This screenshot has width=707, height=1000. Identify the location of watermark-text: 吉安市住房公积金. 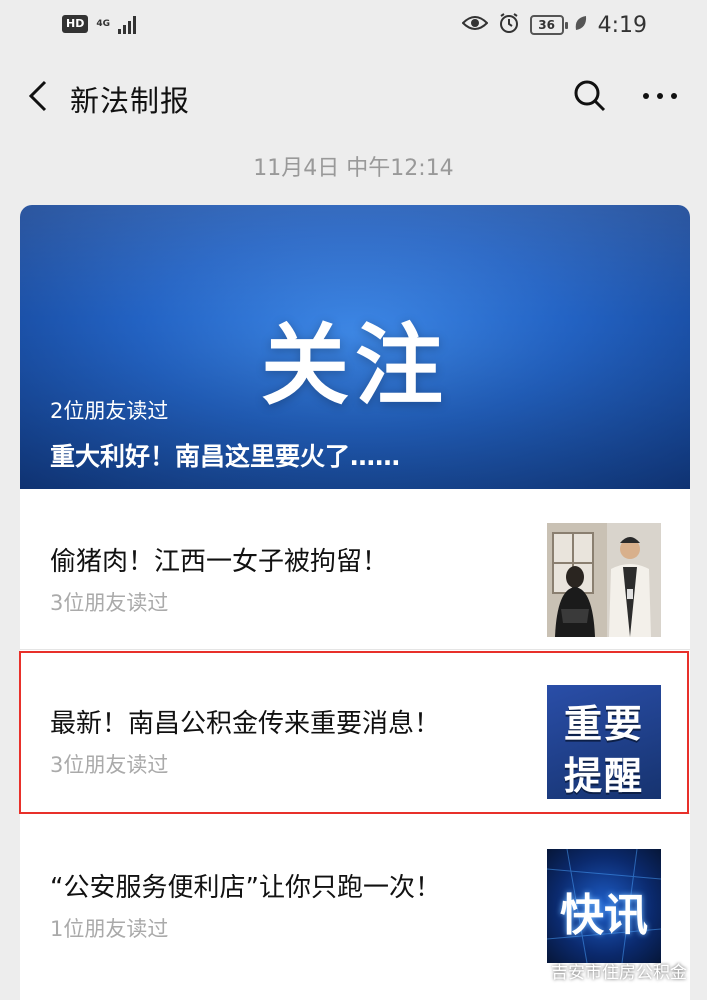
(619, 973).